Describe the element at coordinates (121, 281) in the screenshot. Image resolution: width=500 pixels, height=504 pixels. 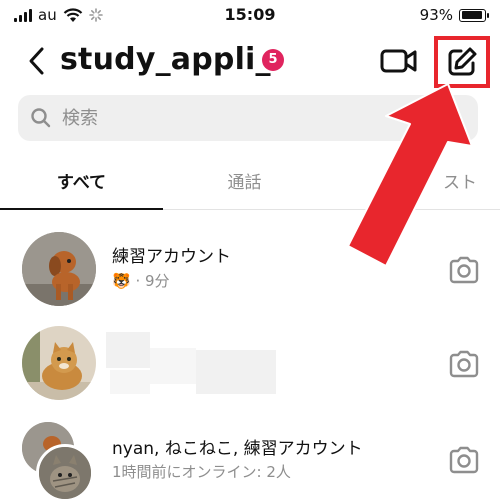
I see `emoji-tiger: 🐯` at that location.